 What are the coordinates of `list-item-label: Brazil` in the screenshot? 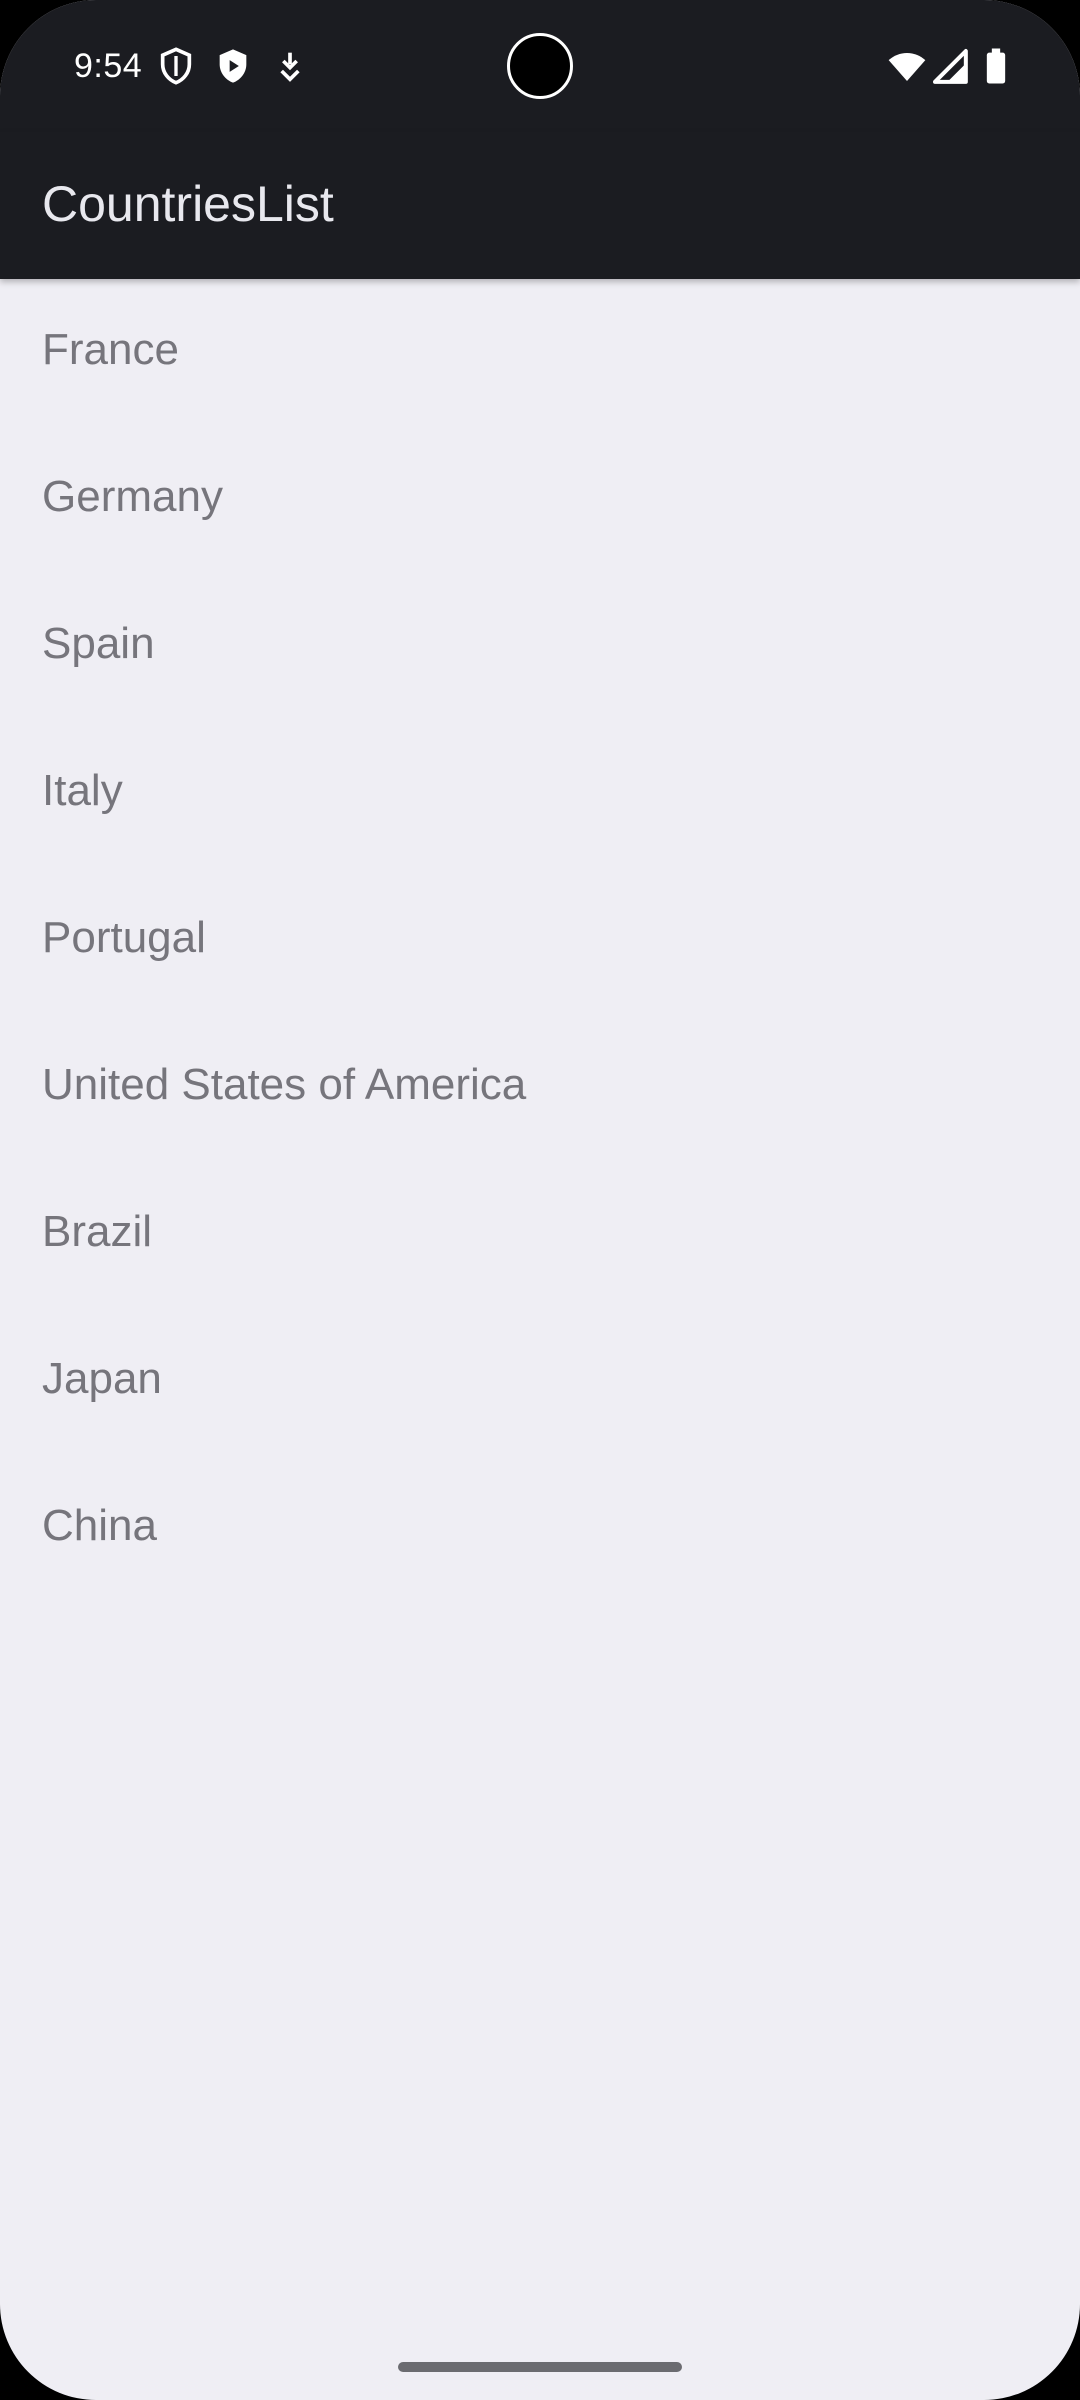 It's located at (97, 1231).